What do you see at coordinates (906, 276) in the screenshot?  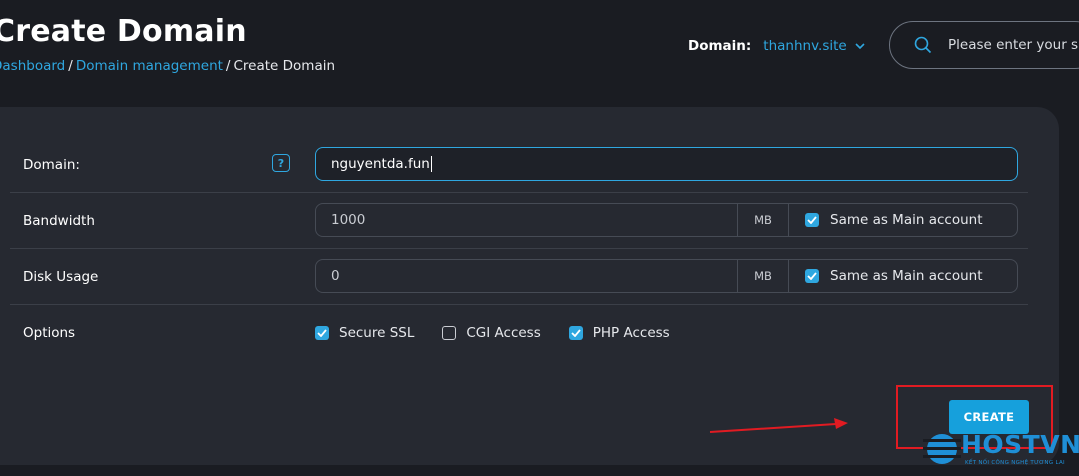 I see `disk-usage-same-label: Same as Main account` at bounding box center [906, 276].